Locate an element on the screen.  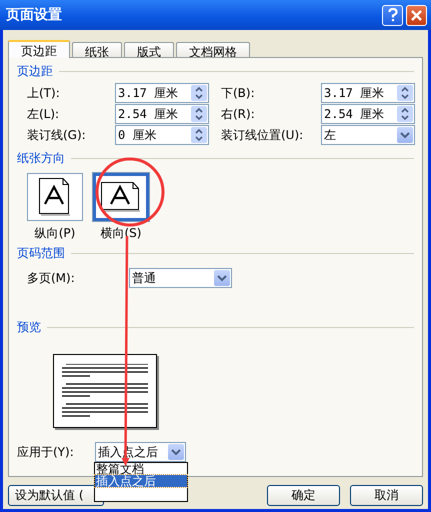
field-label: 装订线(G): is located at coordinates (57, 135).